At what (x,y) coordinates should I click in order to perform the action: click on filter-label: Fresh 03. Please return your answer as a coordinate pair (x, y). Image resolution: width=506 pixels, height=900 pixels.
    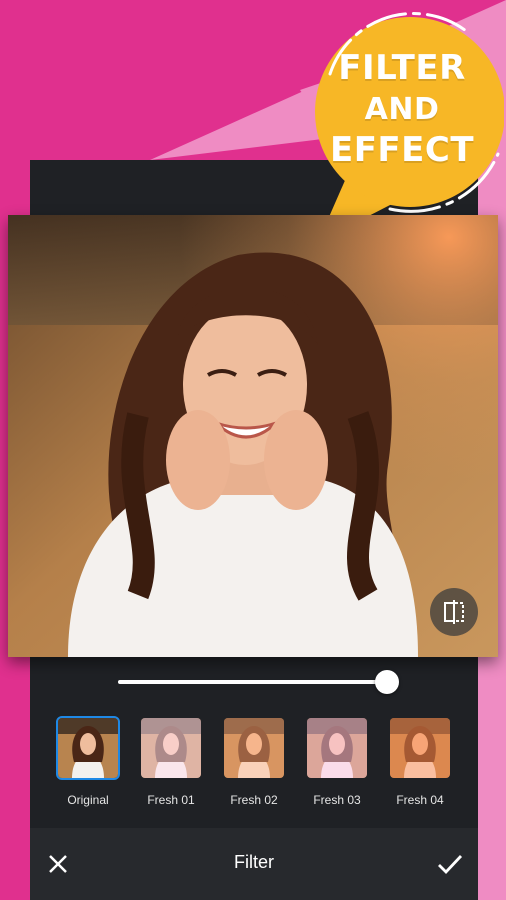
    Looking at the image, I should click on (337, 800).